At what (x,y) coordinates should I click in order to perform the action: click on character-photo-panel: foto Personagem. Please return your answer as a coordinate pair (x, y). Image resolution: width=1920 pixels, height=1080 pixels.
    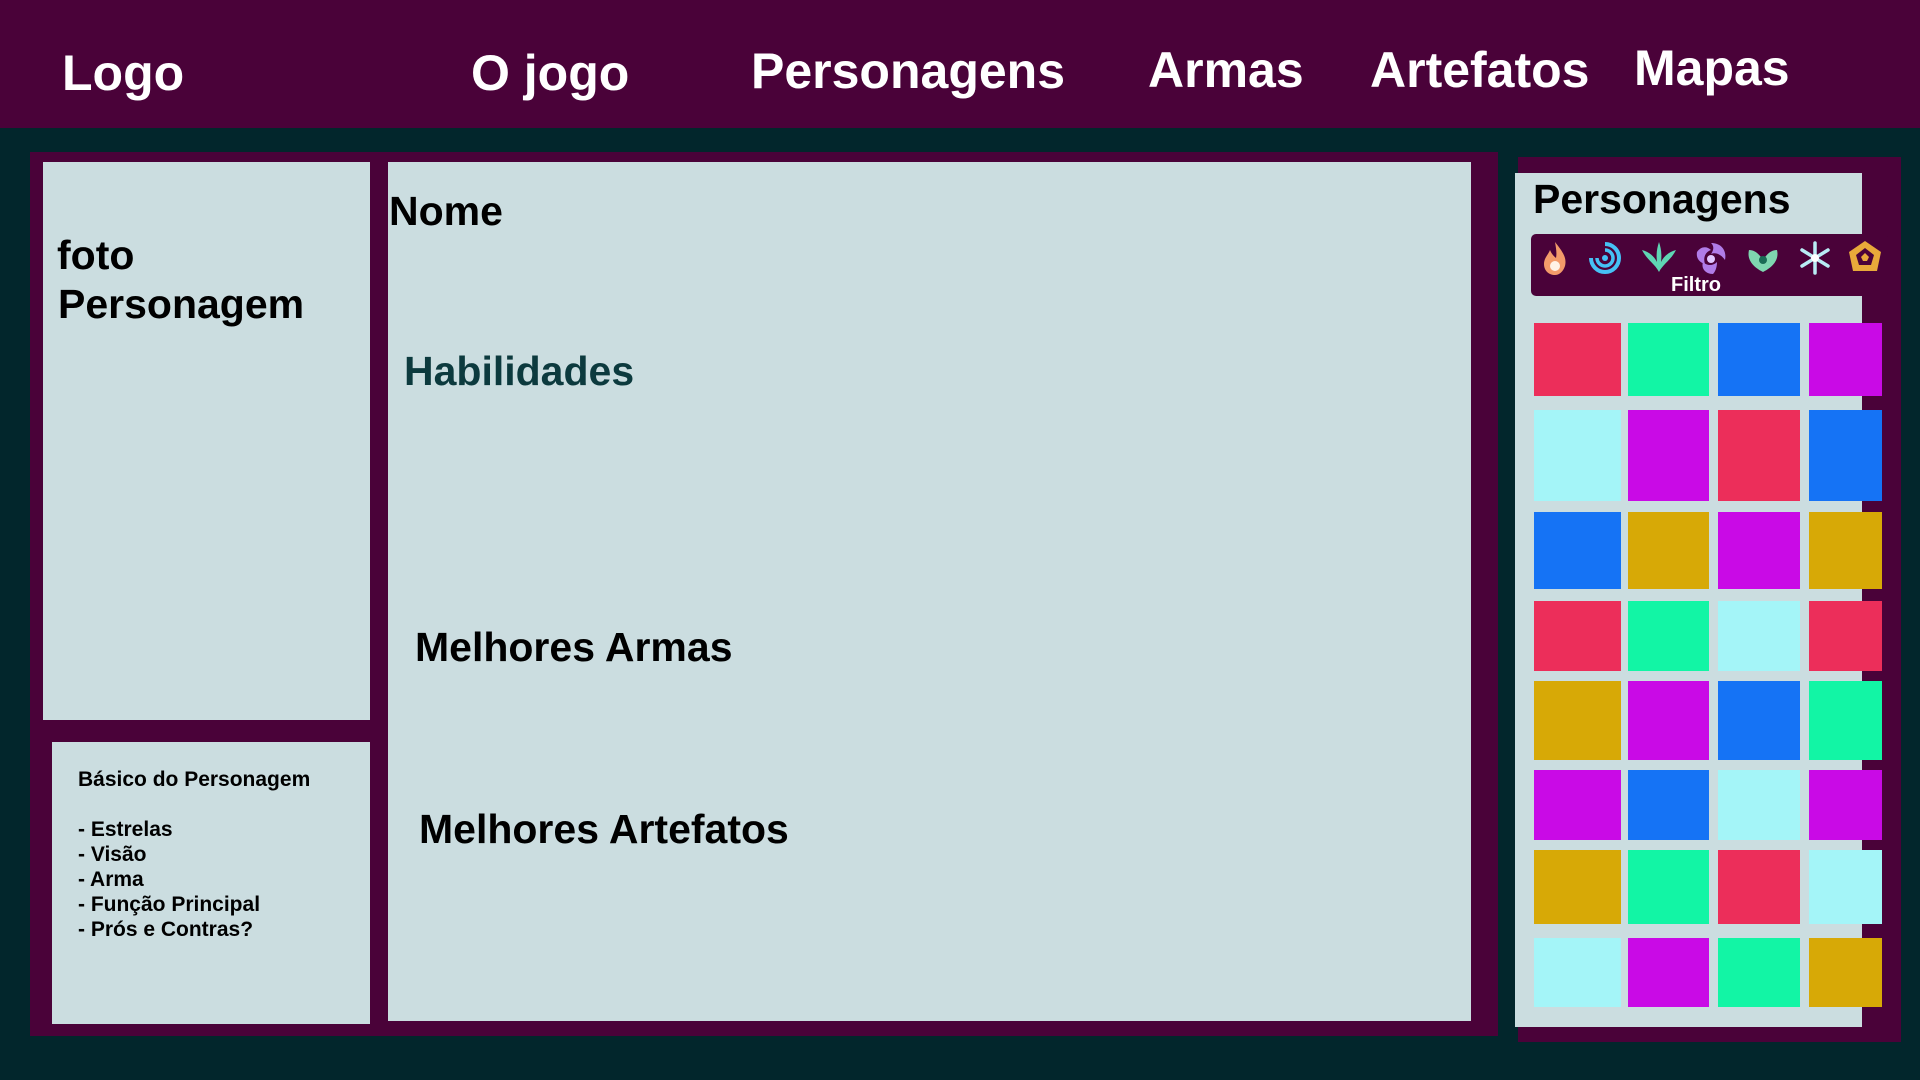
    Looking at the image, I should click on (206, 441).